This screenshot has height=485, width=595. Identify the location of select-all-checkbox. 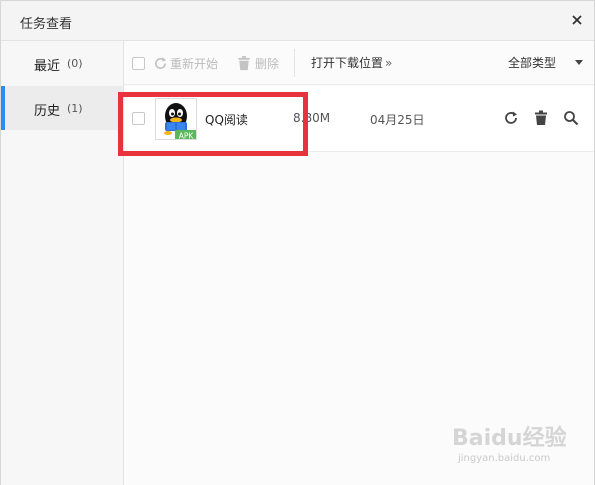
(138, 63).